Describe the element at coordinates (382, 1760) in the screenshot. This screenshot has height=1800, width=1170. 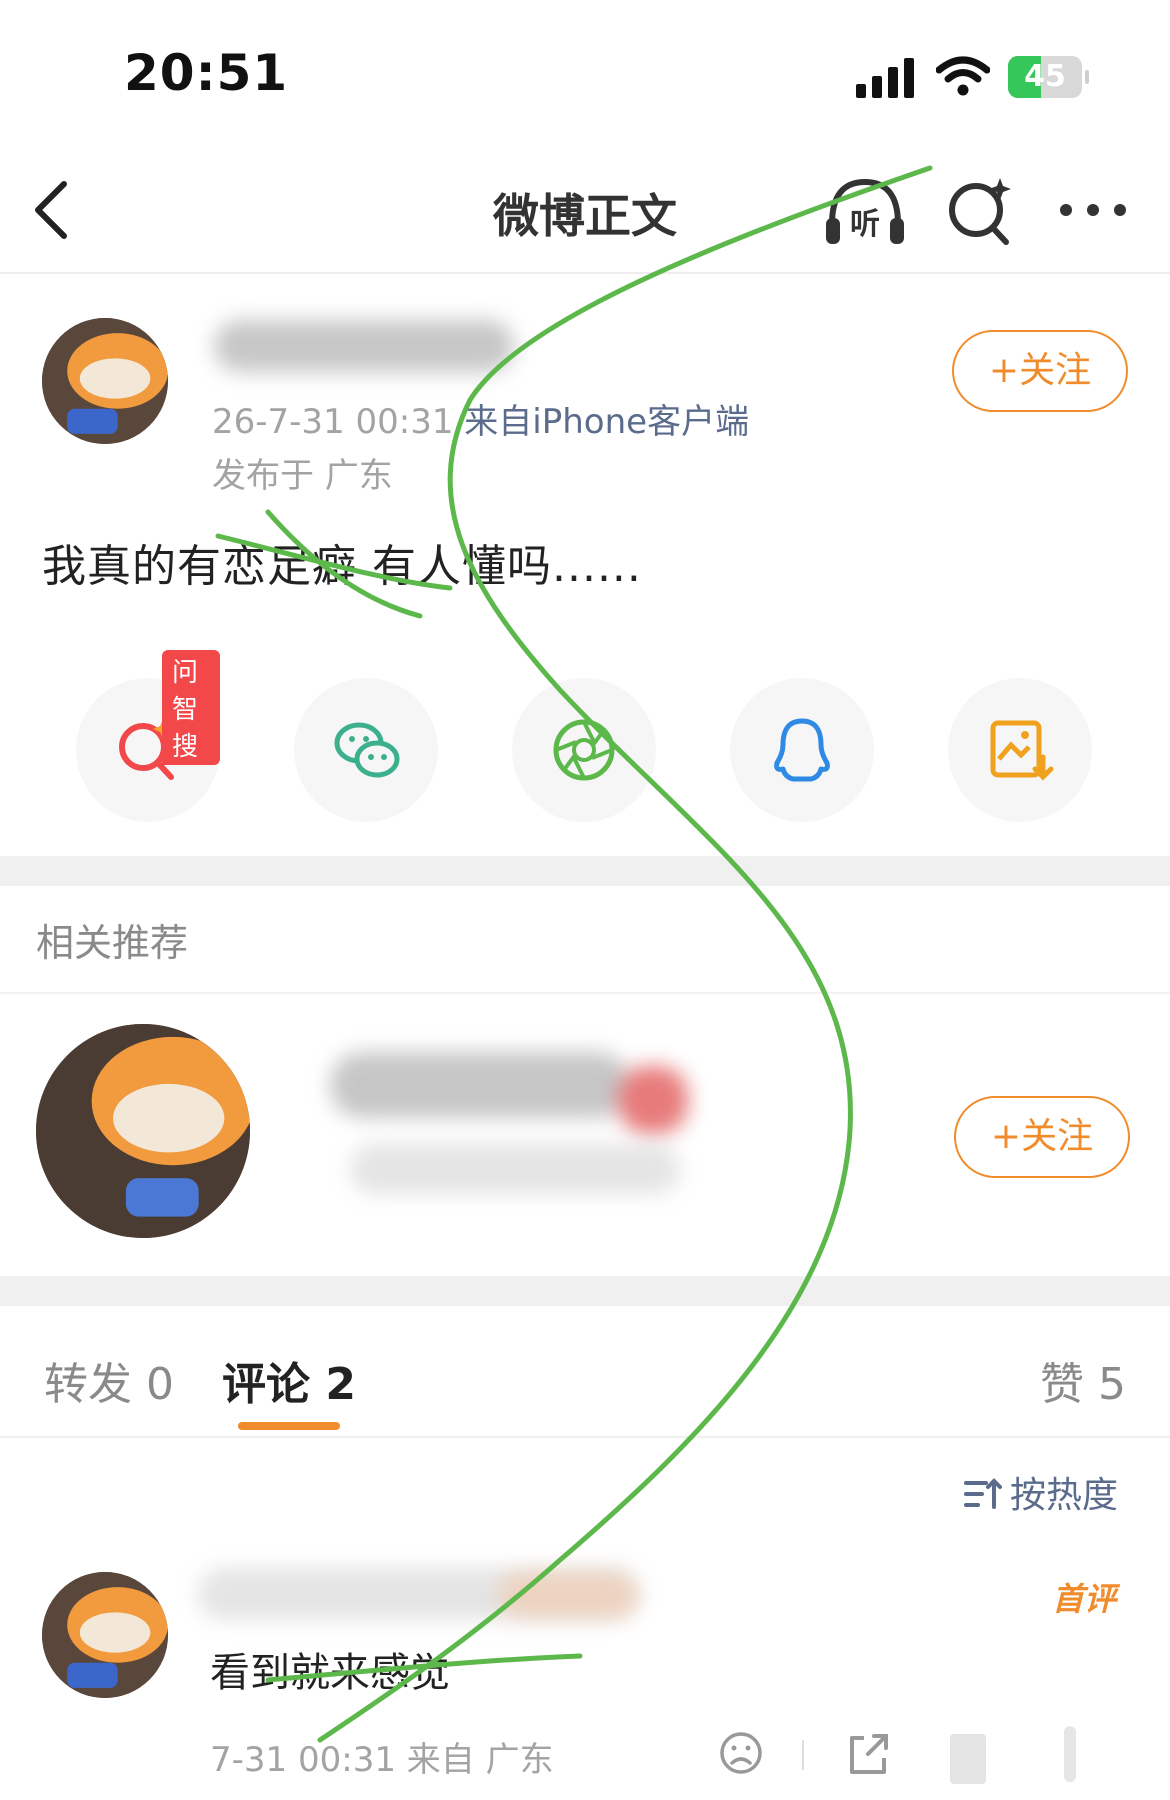
I see `comment-meta: 7-31 00:31 来自 广东` at that location.